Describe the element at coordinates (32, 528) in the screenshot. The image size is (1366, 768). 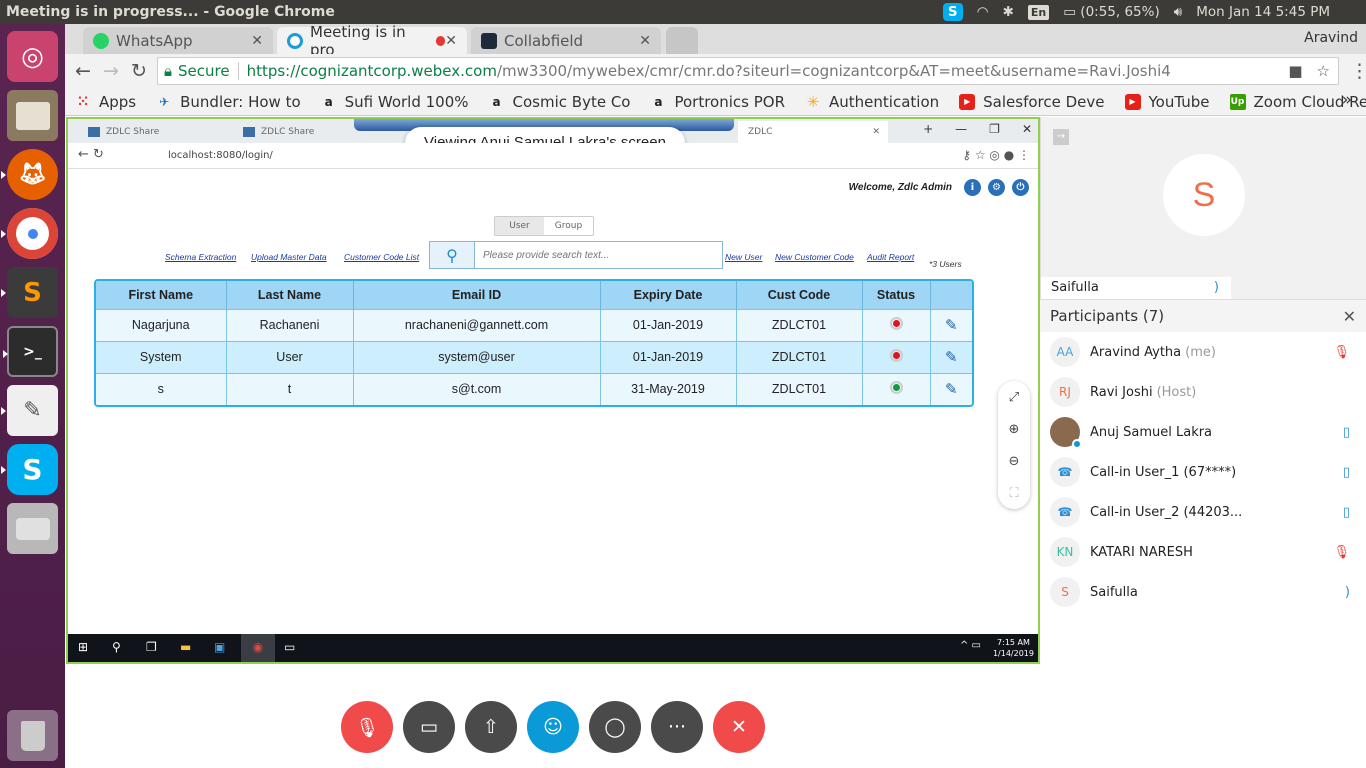
I see `disk-icon` at that location.